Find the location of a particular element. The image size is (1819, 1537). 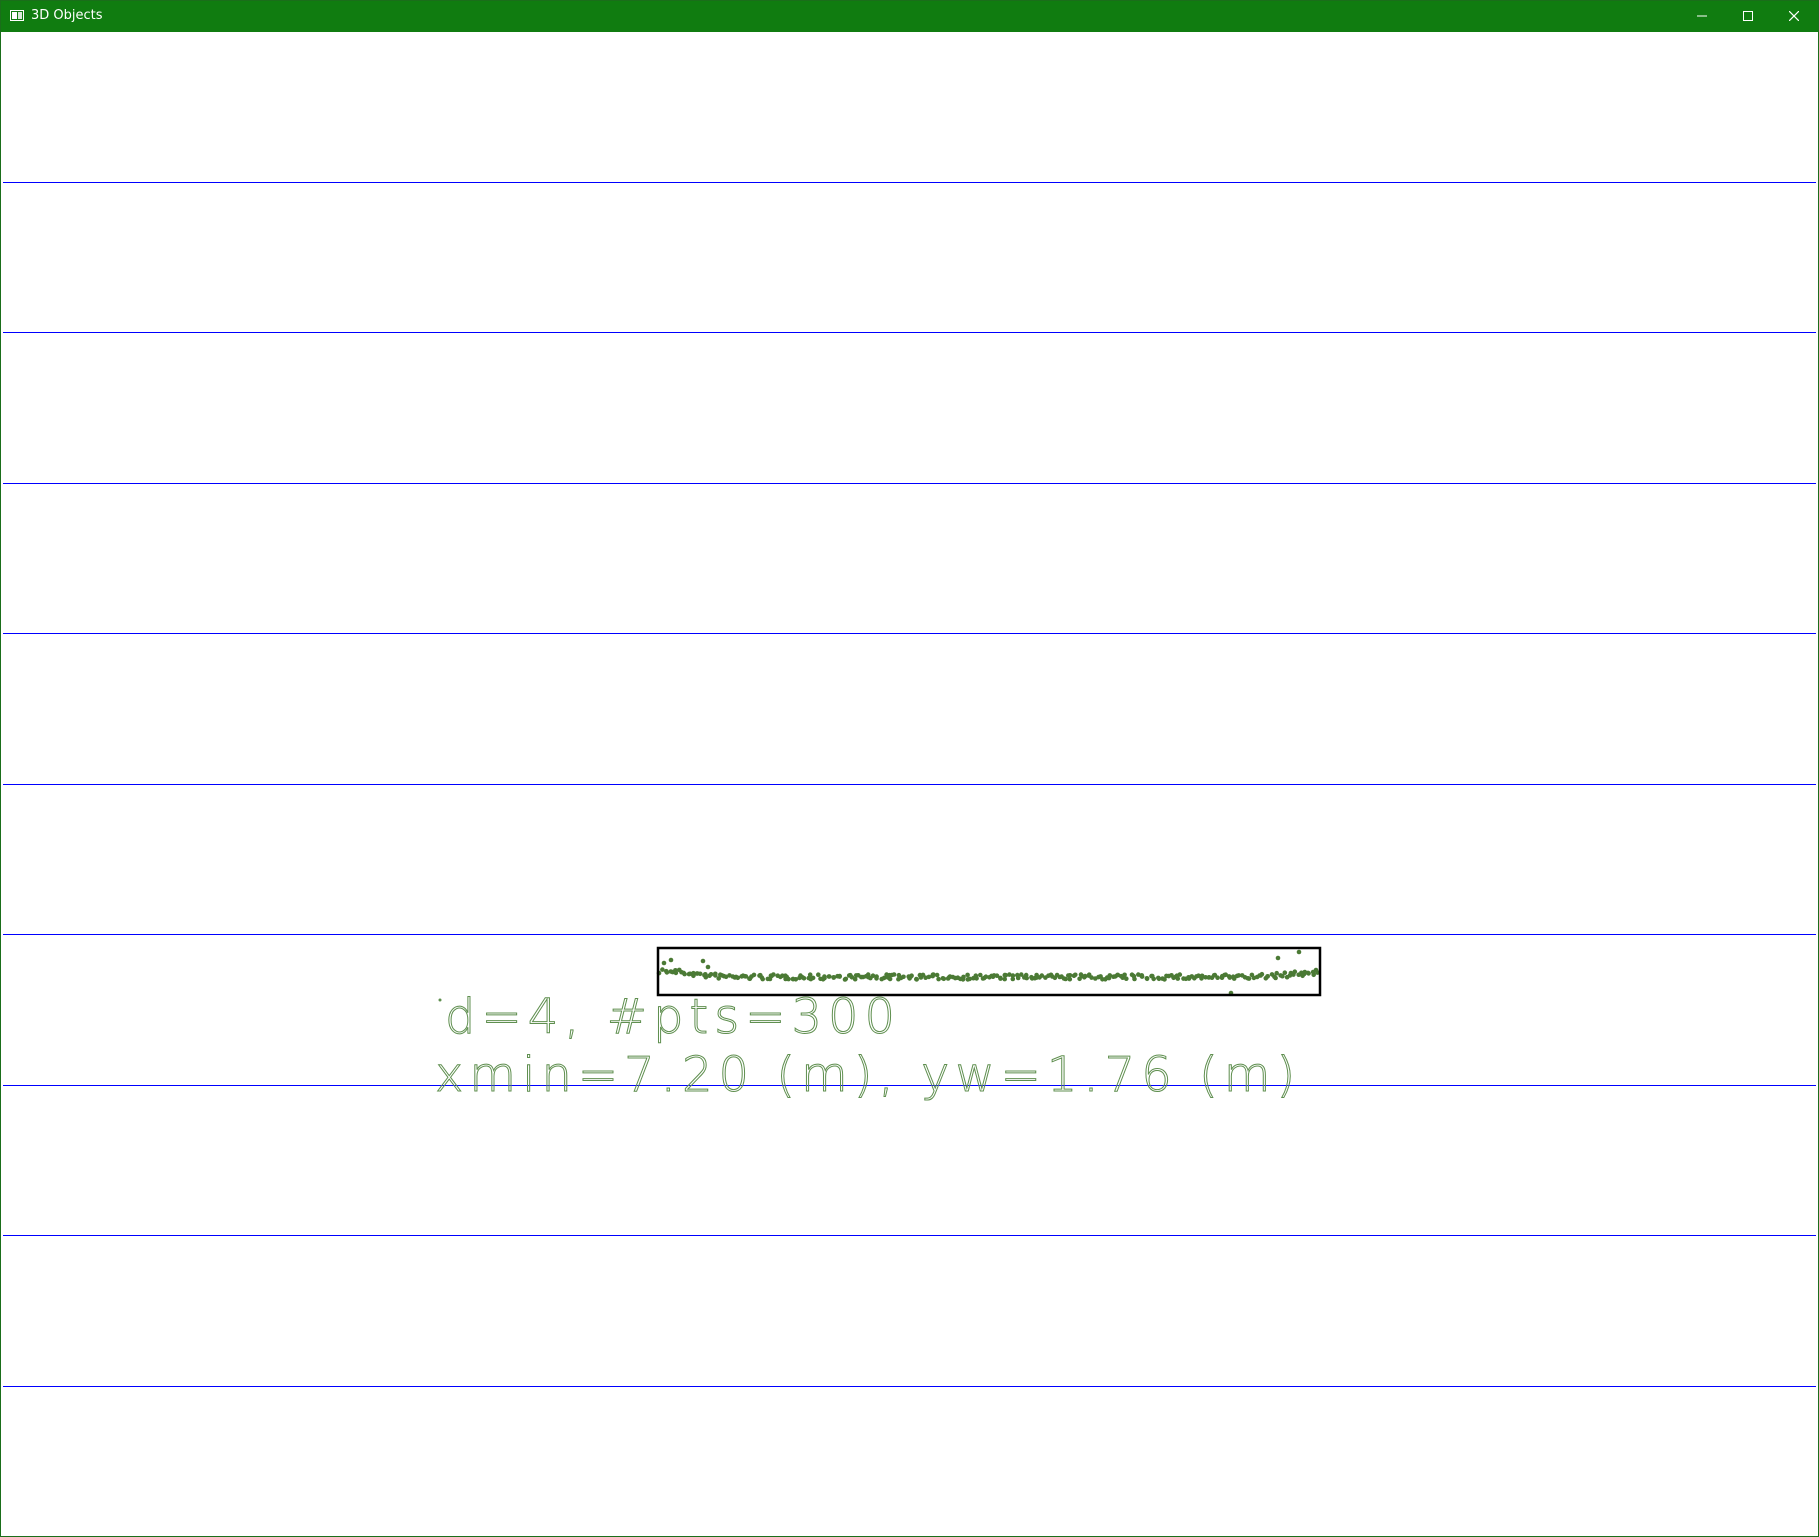

close-icon is located at coordinates (1794, 16).